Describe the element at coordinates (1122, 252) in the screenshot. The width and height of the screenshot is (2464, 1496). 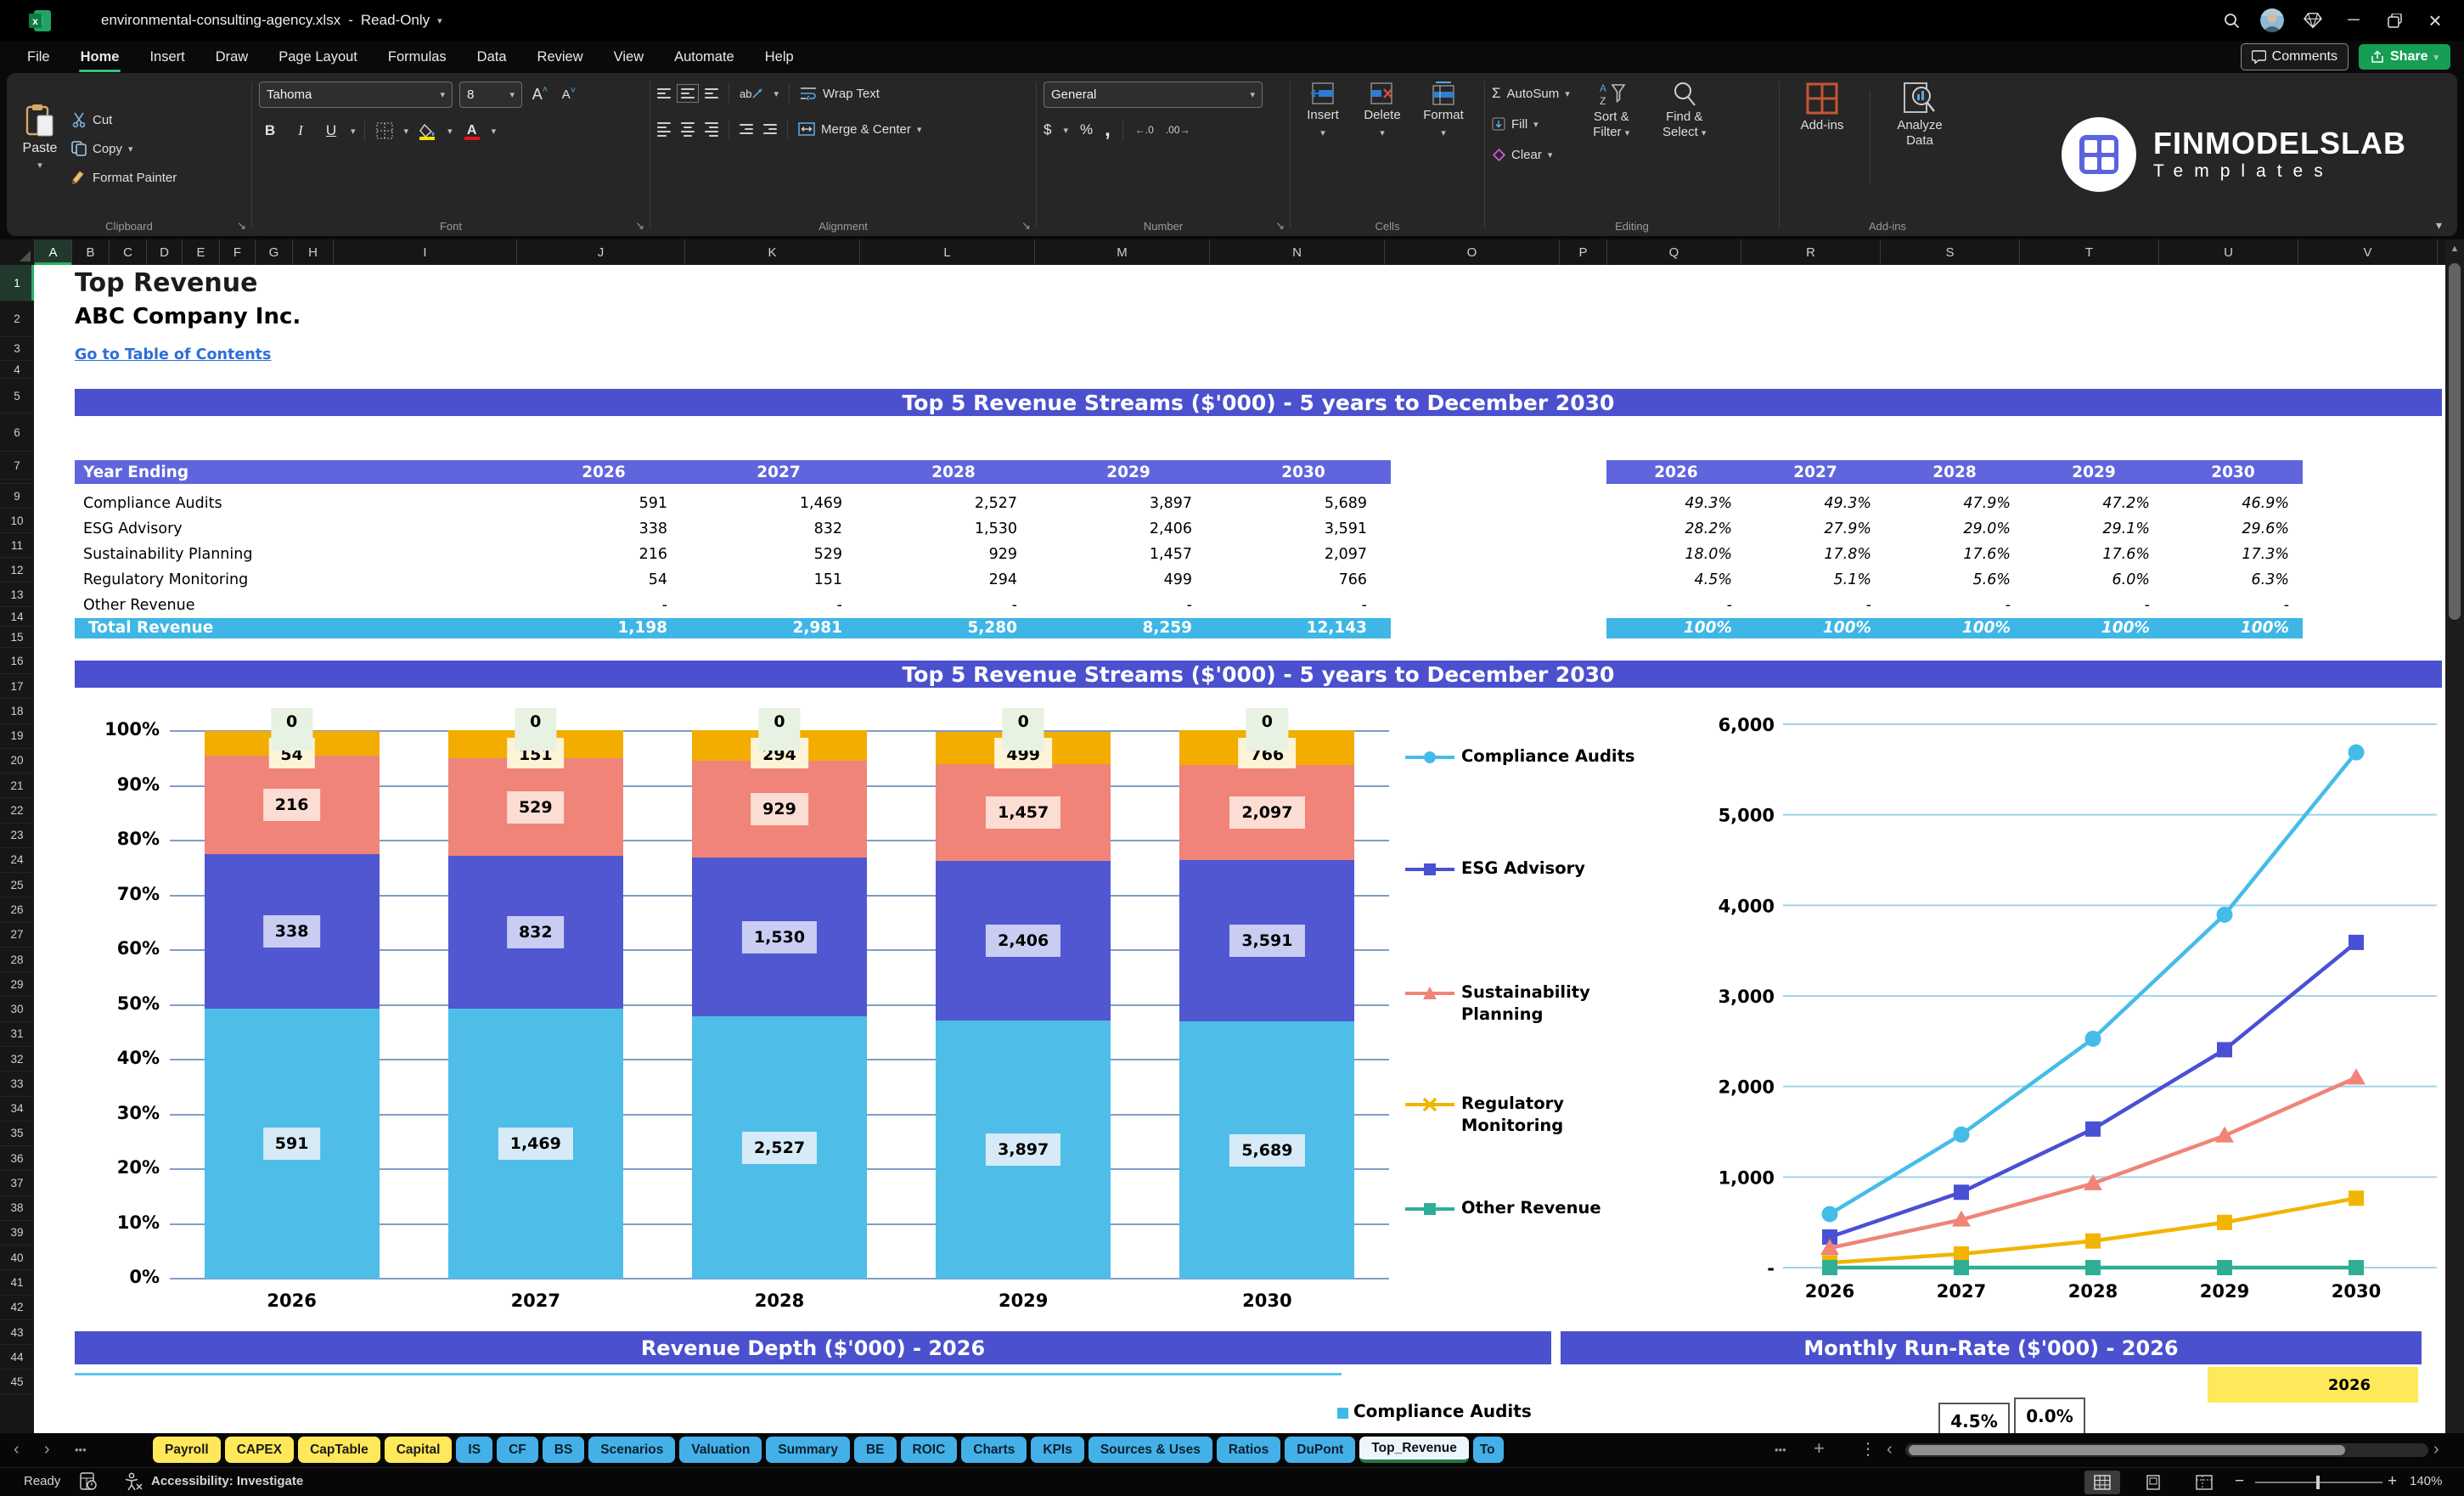
I see `column-header-M: M` at that location.